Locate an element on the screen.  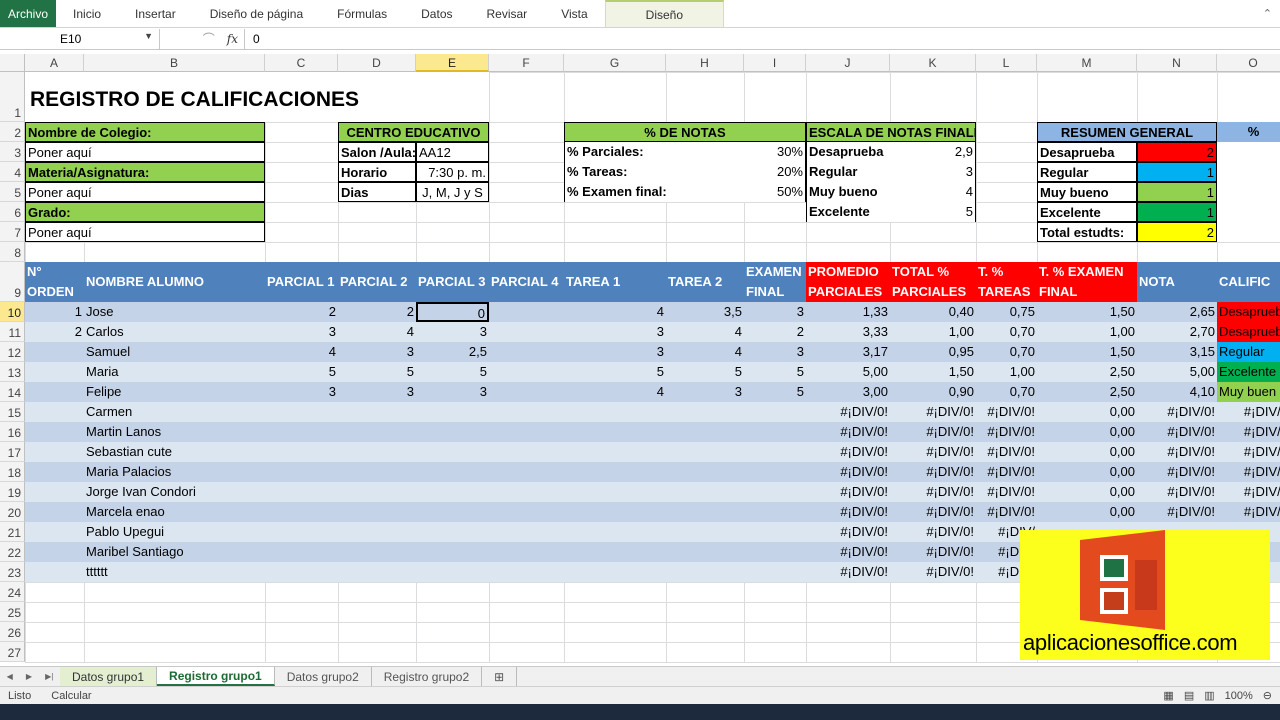
new-sheet-icon: ⊞ is located at coordinates (500, 676).